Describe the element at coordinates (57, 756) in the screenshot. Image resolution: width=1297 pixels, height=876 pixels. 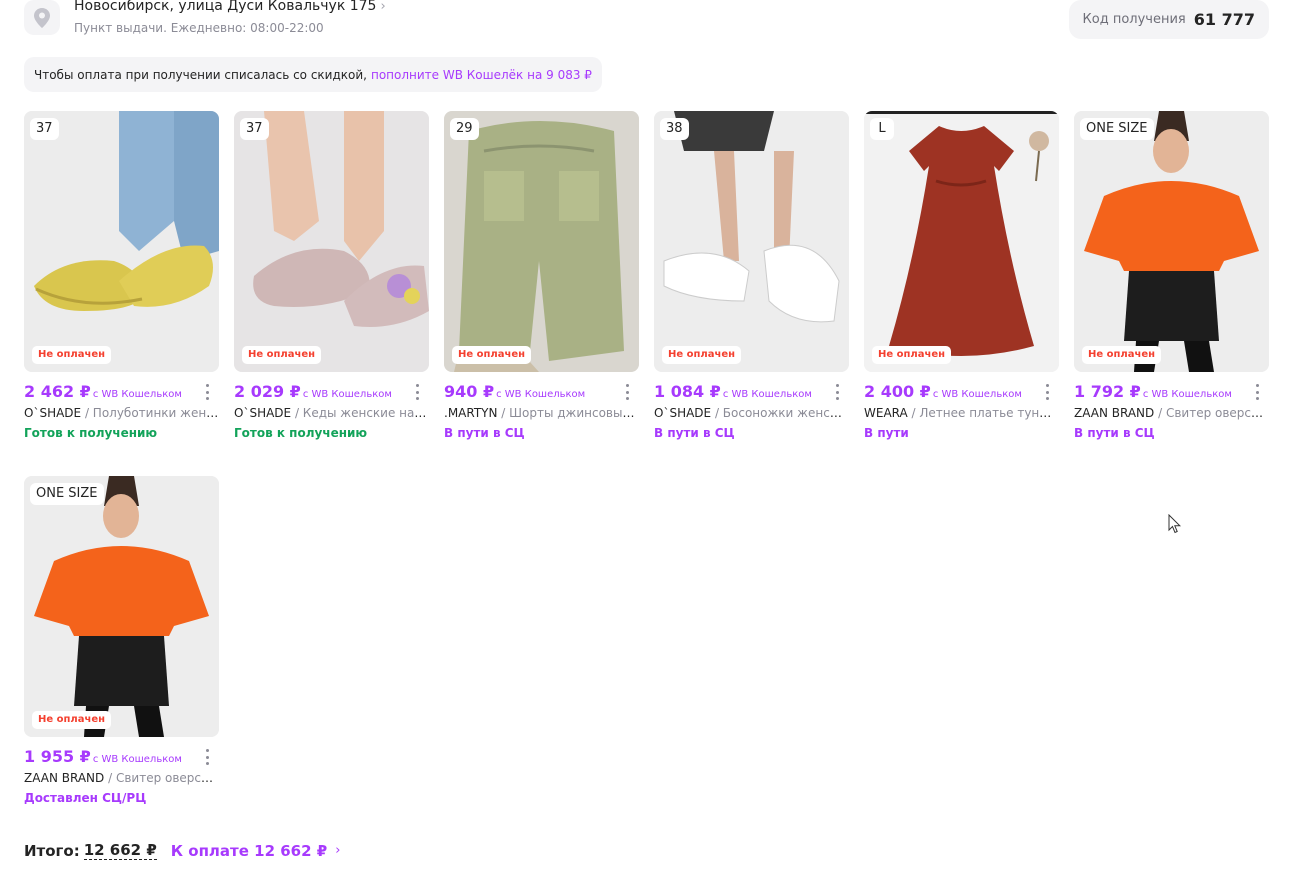
I see `price-value: 1 955 ₽` at that location.